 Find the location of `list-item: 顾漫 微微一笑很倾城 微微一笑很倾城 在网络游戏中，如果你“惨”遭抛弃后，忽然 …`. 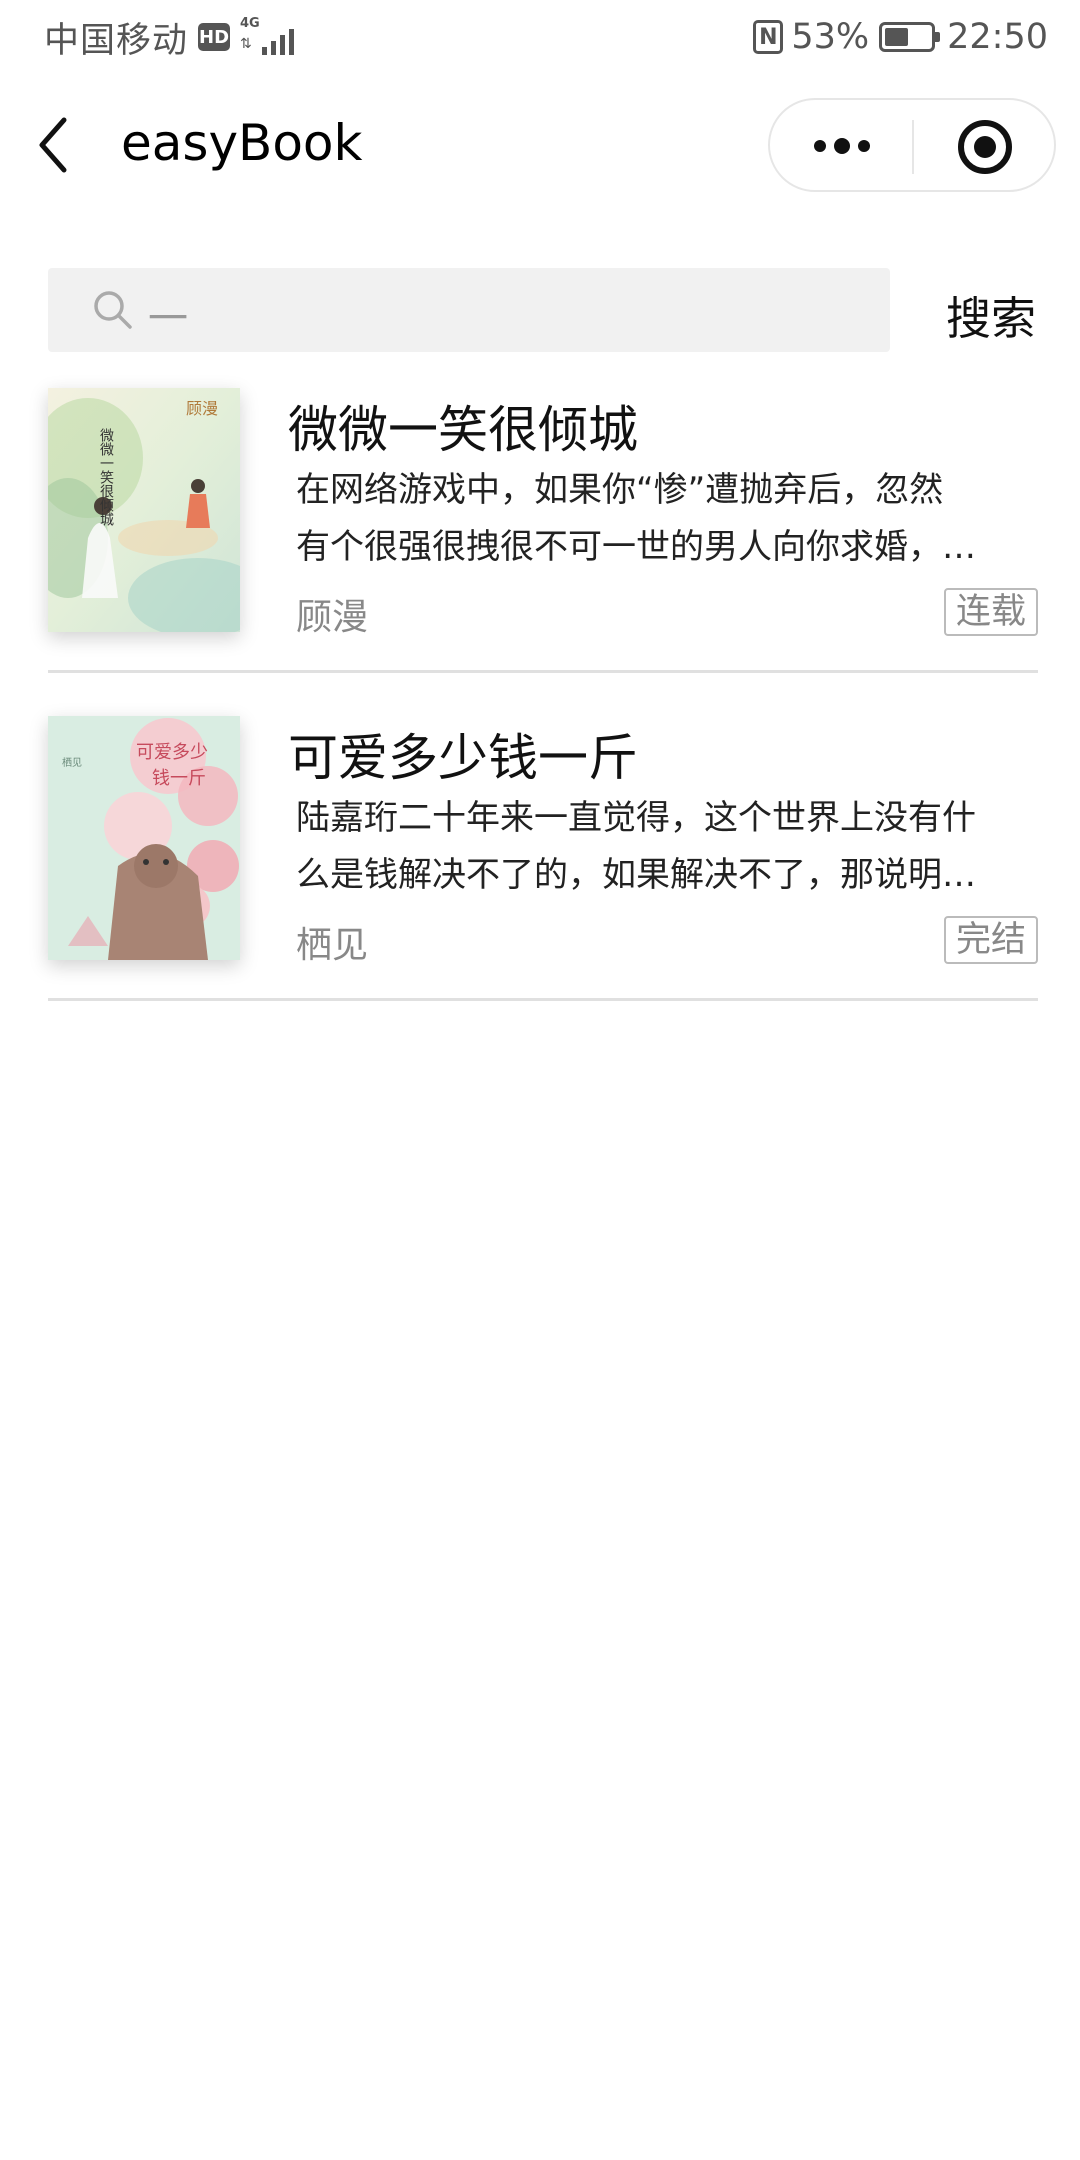

list-item: 顾漫 微微一笑很倾城 微微一笑很倾城 在网络游戏中，如果你“惨”遭抛弃后，忽然 … is located at coordinates (543, 513).